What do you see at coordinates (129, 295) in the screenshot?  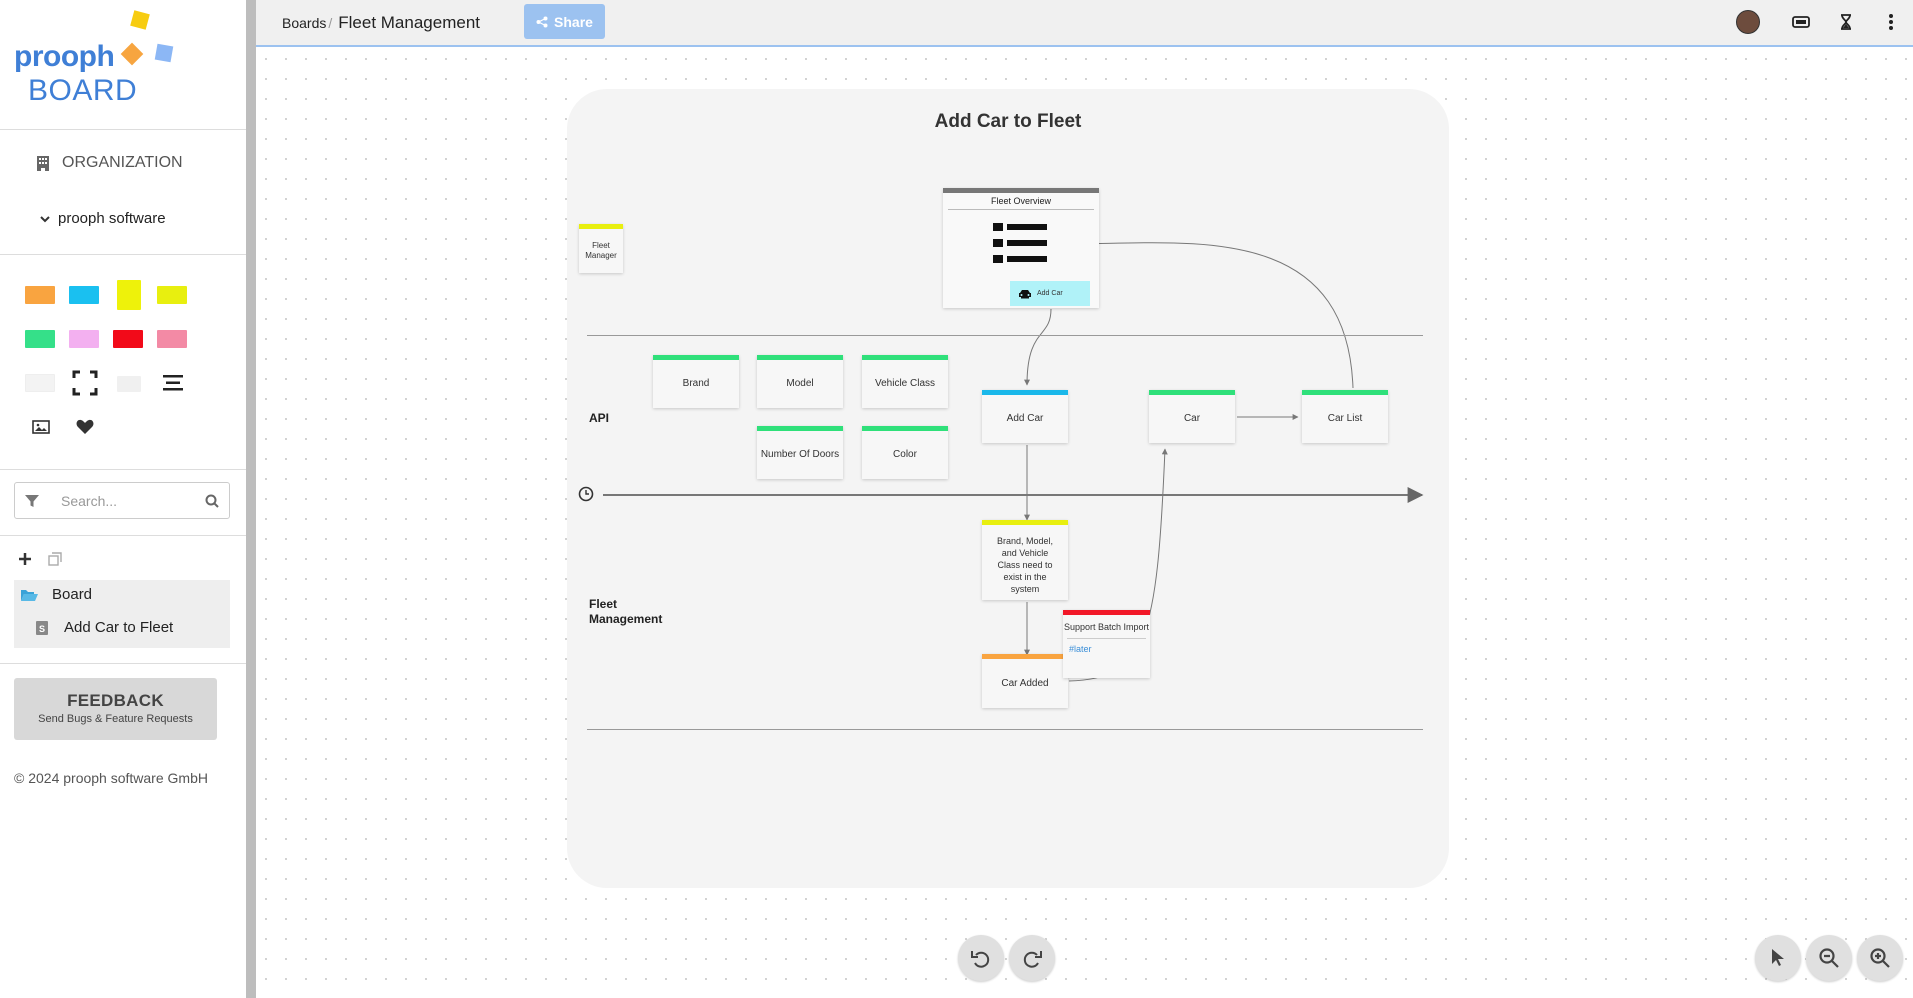 I see `yellow-sticky` at bounding box center [129, 295].